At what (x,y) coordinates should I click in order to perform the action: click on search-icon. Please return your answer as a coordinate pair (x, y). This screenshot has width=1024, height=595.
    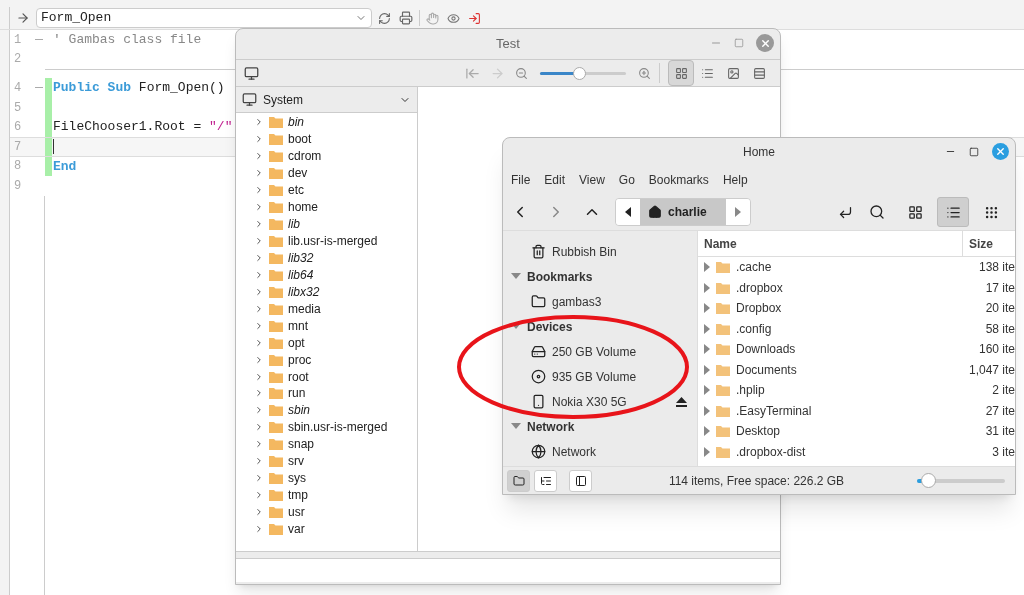
    Looking at the image, I should click on (877, 212).